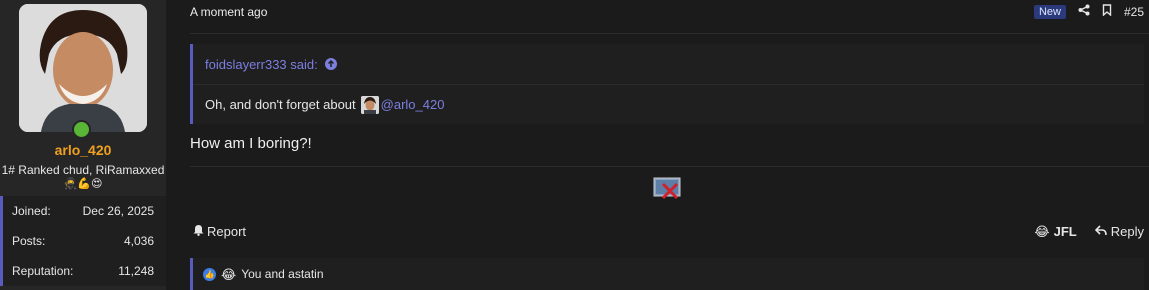  I want to click on user-mention-link: @arlo_420, so click(413, 104).